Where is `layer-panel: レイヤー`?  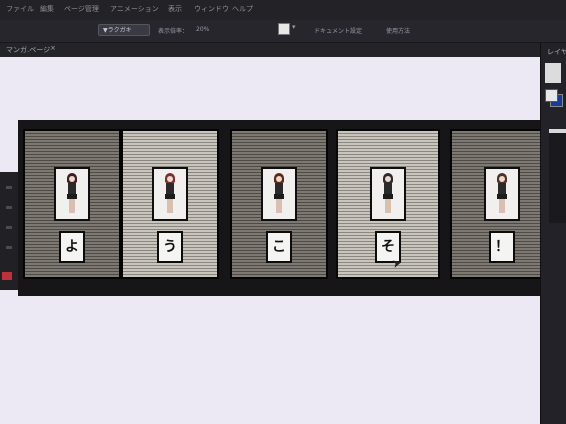
layer-panel: レイヤー is located at coordinates (553, 233).